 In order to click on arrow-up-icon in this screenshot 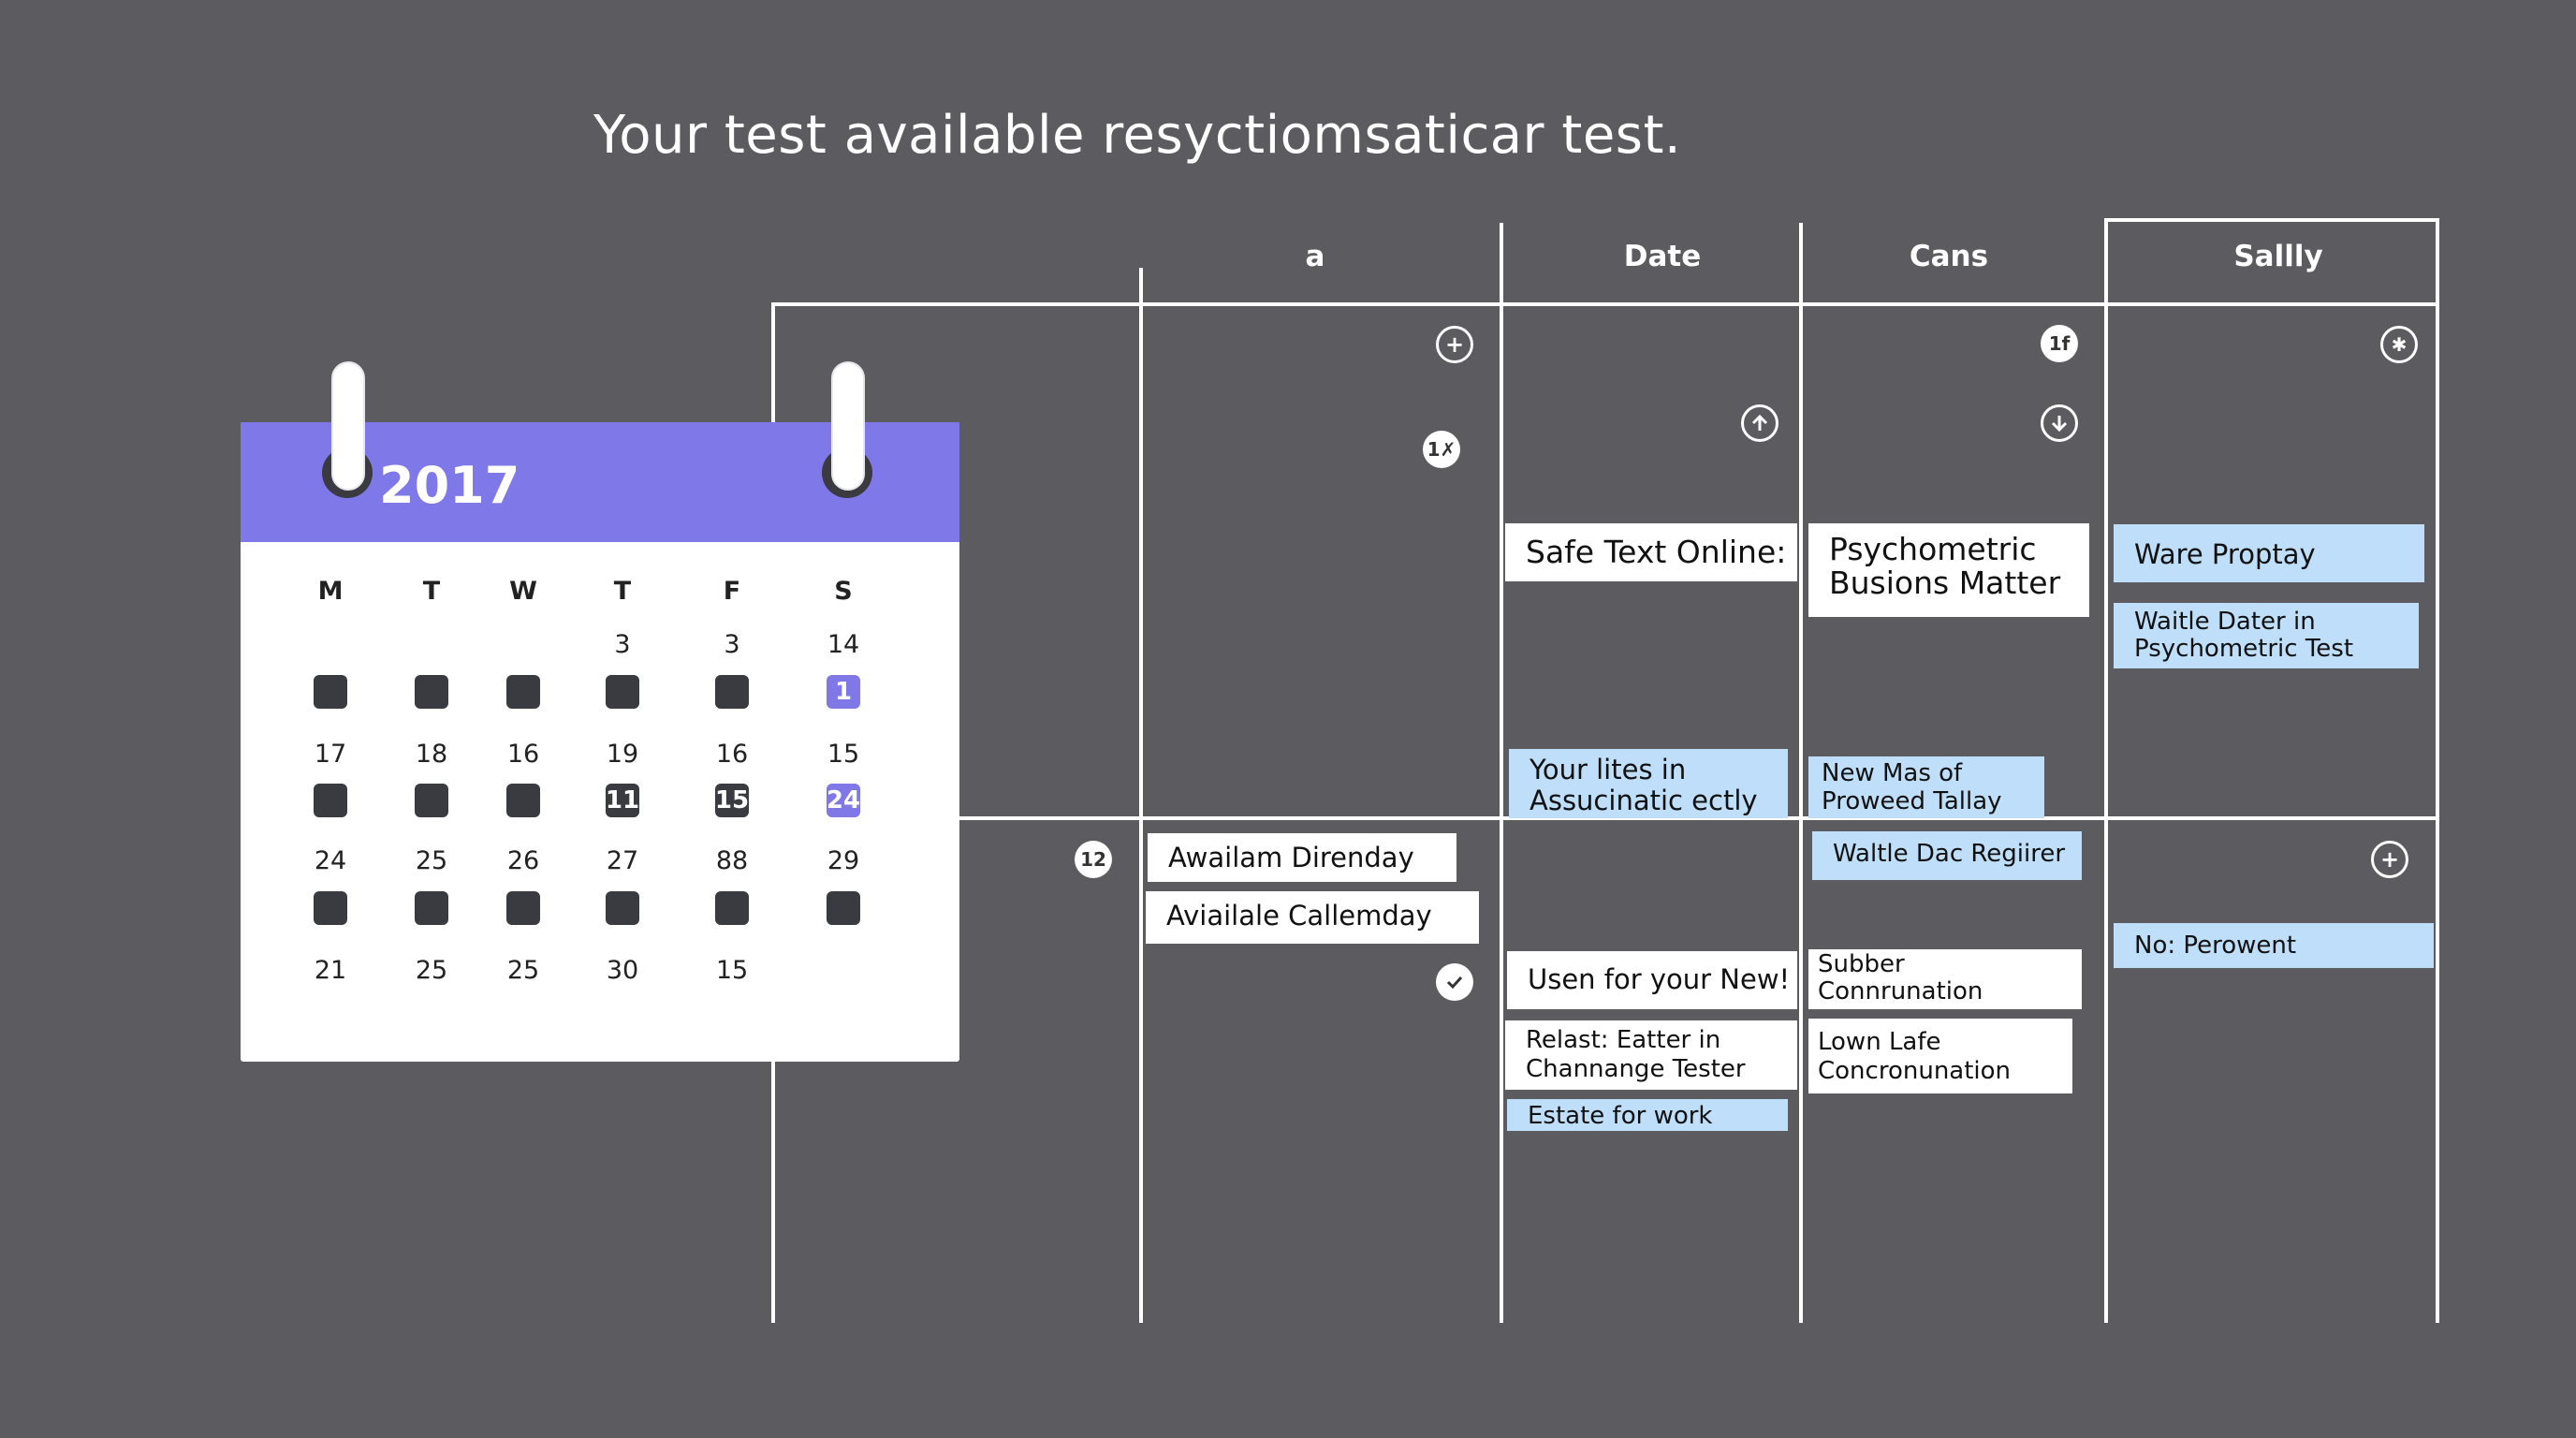, I will do `click(1759, 423)`.